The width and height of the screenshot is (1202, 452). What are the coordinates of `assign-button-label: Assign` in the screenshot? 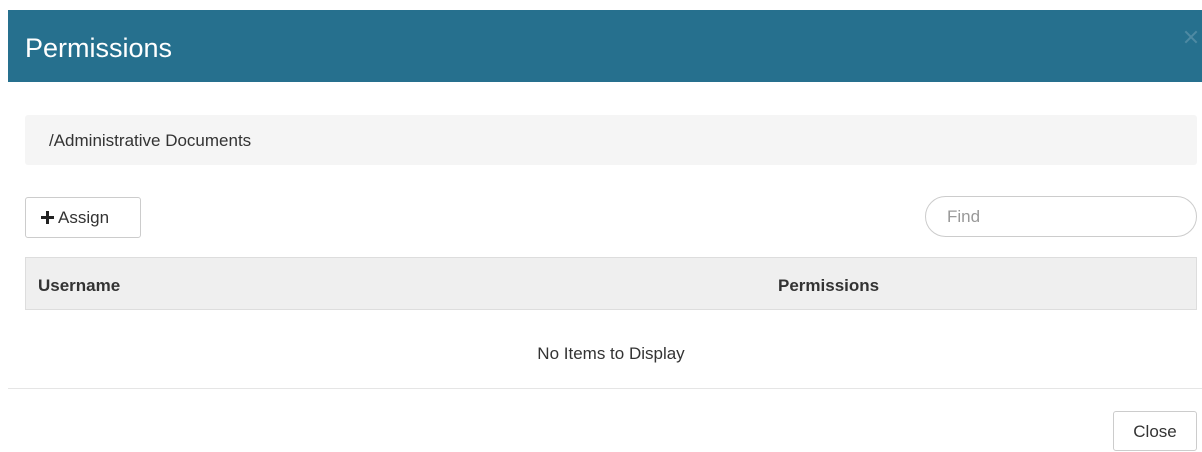 It's located at (84, 217).